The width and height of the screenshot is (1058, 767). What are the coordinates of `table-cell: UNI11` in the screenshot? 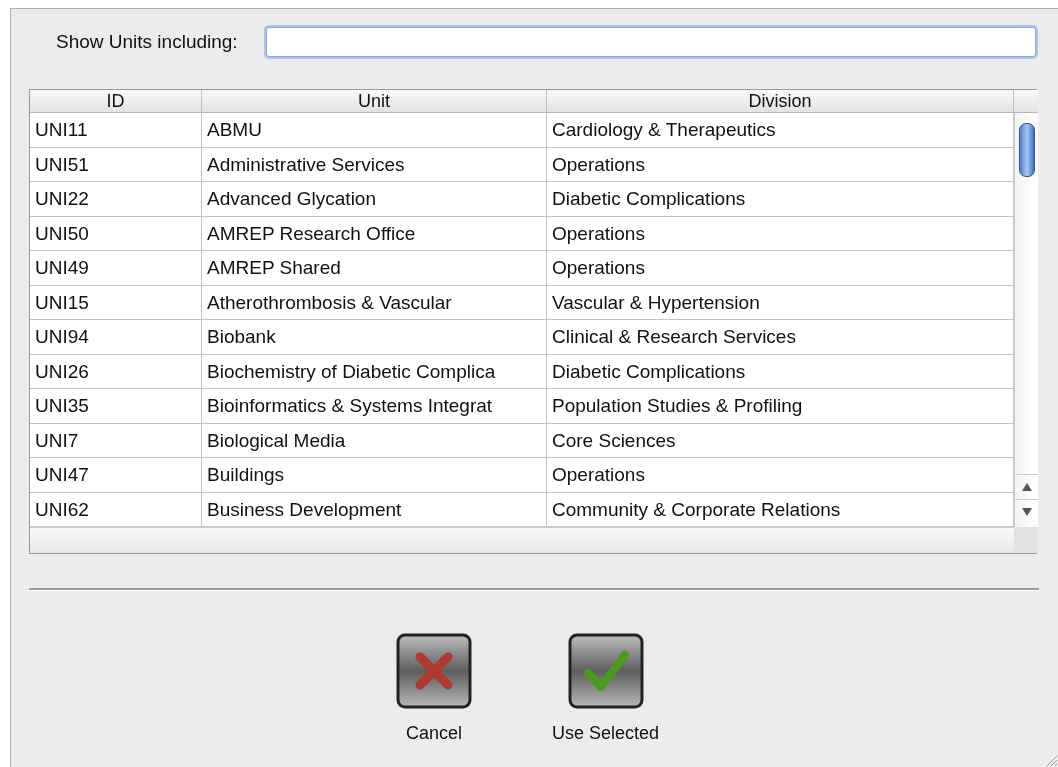 It's located at (116, 130).